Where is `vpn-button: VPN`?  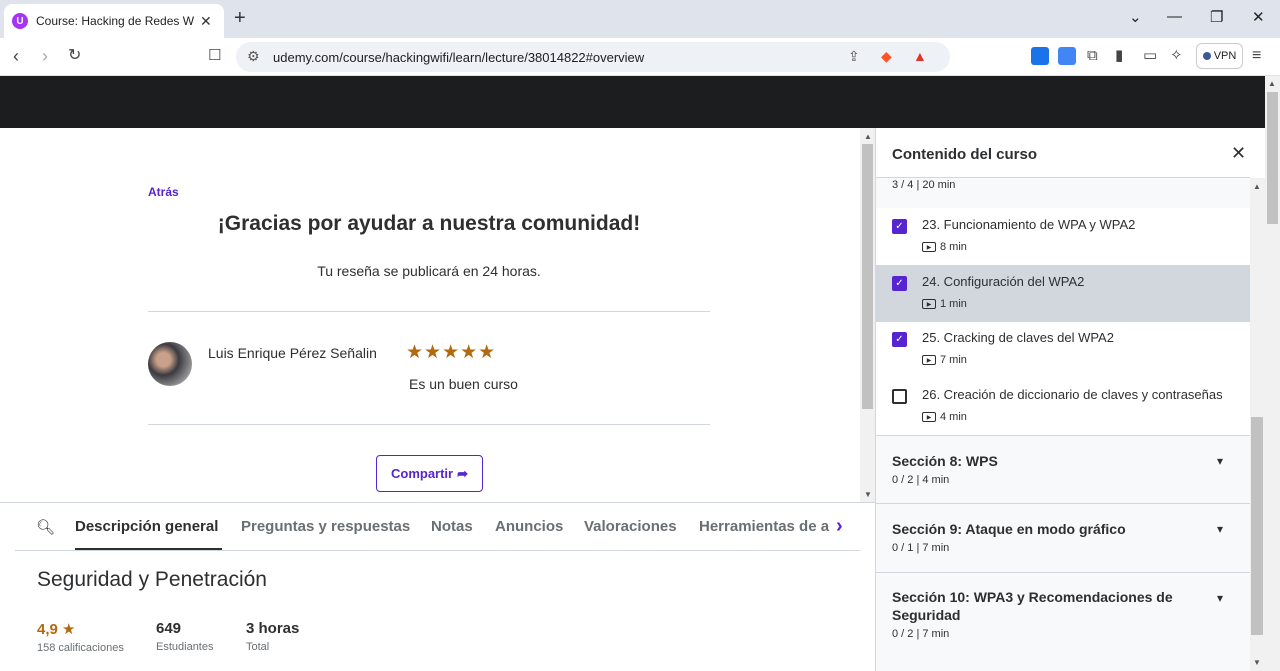 vpn-button: VPN is located at coordinates (1219, 56).